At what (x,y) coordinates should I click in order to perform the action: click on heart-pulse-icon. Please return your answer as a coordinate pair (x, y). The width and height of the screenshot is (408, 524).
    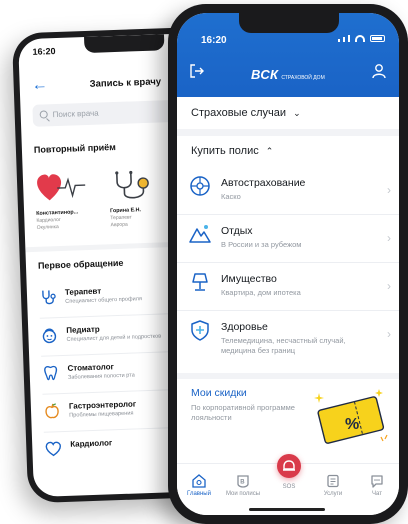
    Looking at the image, I should click on (65, 188).